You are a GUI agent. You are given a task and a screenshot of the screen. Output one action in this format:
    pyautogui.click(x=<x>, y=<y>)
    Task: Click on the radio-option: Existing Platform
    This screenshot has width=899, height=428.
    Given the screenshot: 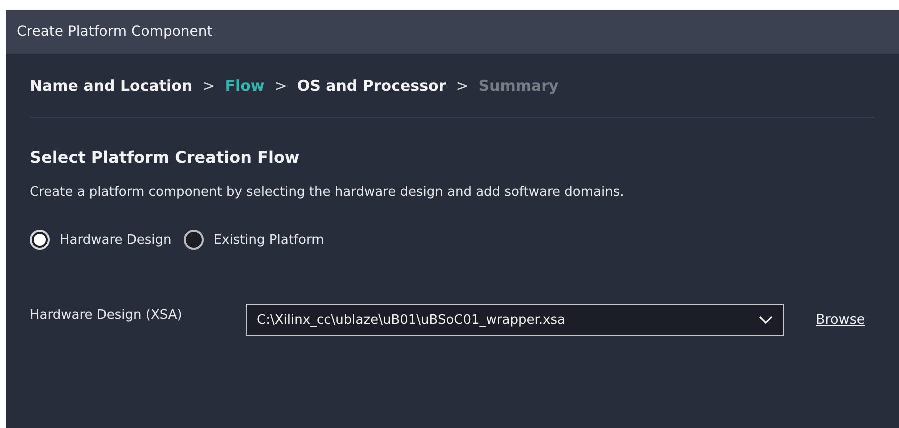 What is the action you would take?
    pyautogui.click(x=254, y=240)
    